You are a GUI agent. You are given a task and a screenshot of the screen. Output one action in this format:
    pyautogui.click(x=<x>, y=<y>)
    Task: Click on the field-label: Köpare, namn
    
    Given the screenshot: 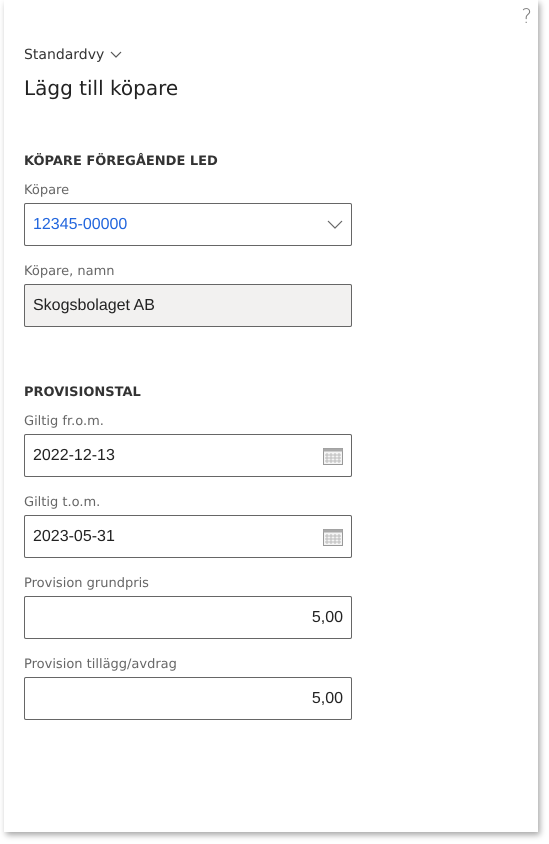 What is the action you would take?
    pyautogui.click(x=69, y=271)
    